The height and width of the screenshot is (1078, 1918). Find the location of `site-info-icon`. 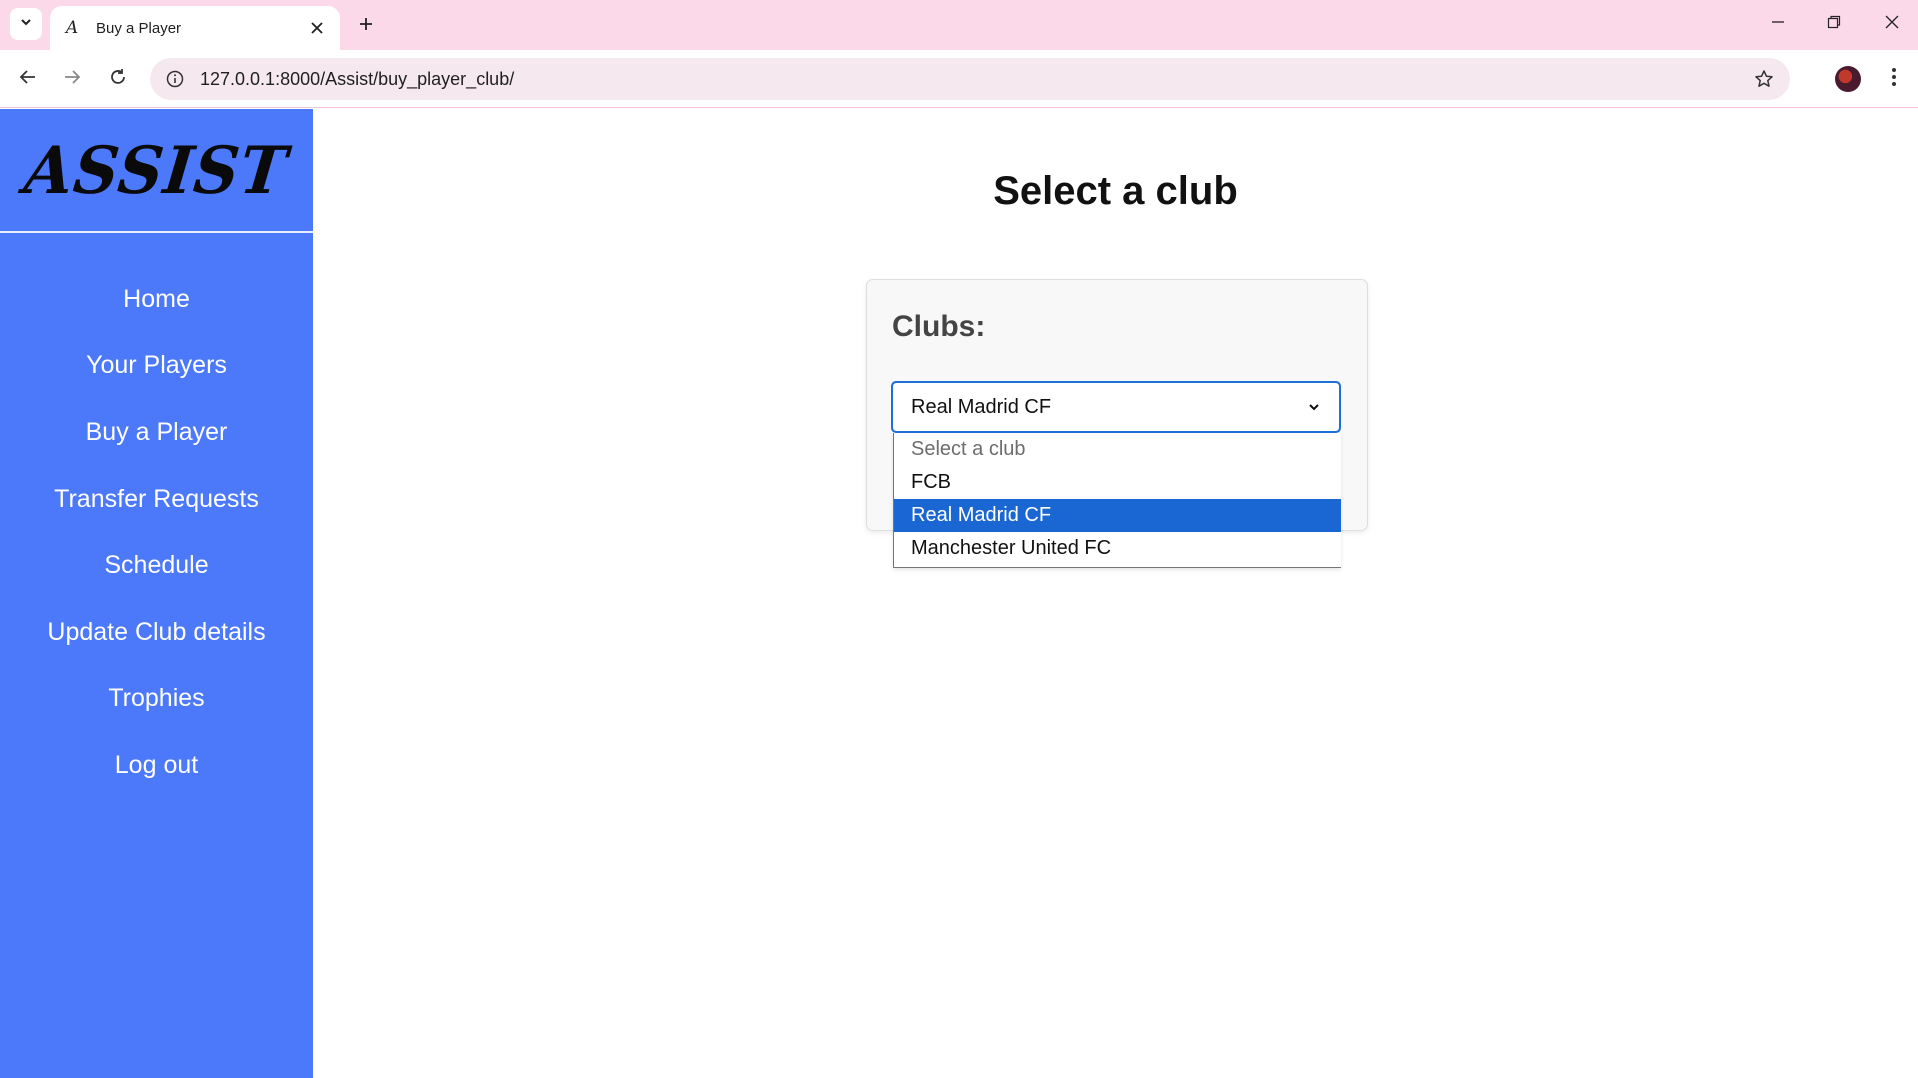

site-info-icon is located at coordinates (175, 79).